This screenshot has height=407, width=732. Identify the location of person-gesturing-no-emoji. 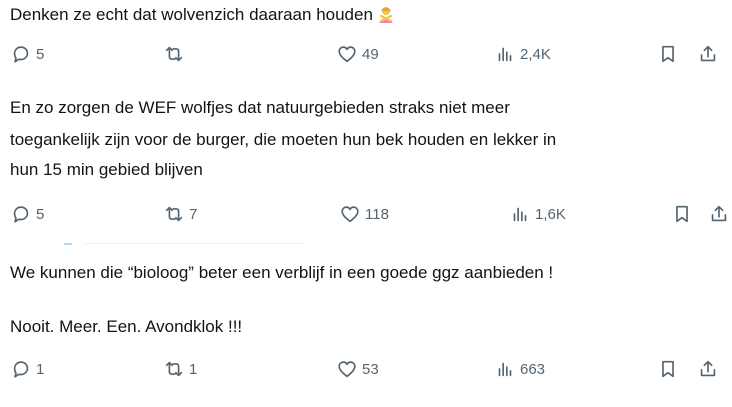
(385, 15).